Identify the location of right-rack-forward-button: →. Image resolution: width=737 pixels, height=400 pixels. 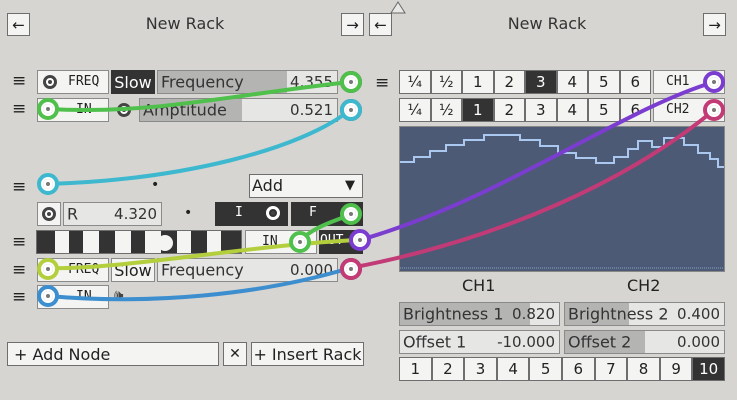
(714, 24).